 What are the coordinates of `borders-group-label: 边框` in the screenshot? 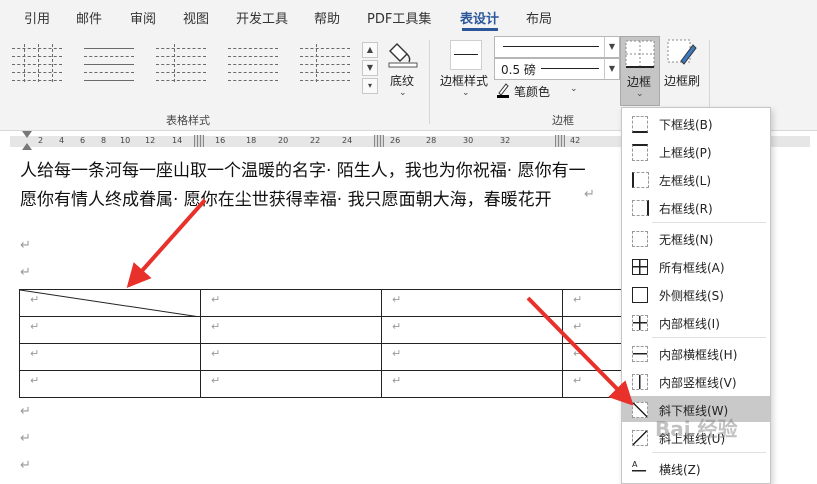 It's located at (563, 120).